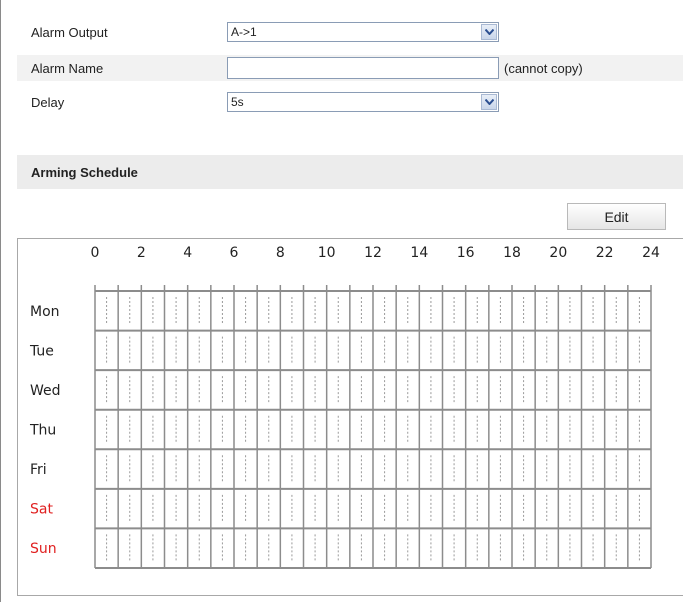 The width and height of the screenshot is (683, 602). What do you see at coordinates (280, 253) in the screenshot?
I see `hour-label: 8` at bounding box center [280, 253].